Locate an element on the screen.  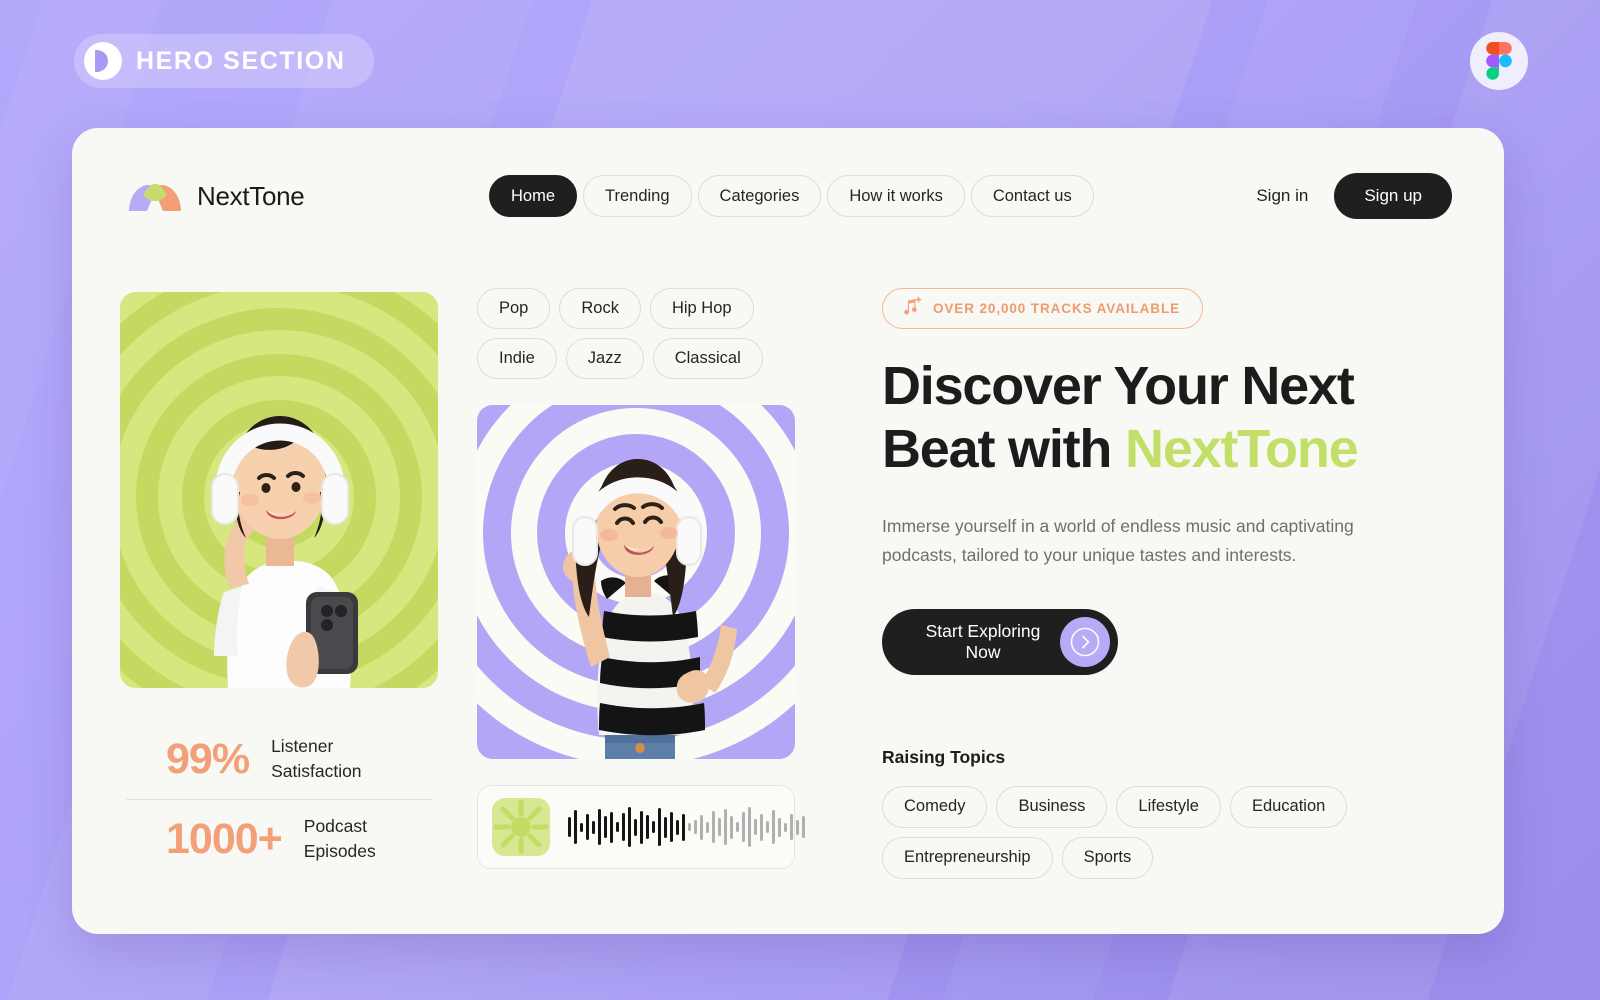
nav-item-contact-us: Contact us is located at coordinates (1032, 196).